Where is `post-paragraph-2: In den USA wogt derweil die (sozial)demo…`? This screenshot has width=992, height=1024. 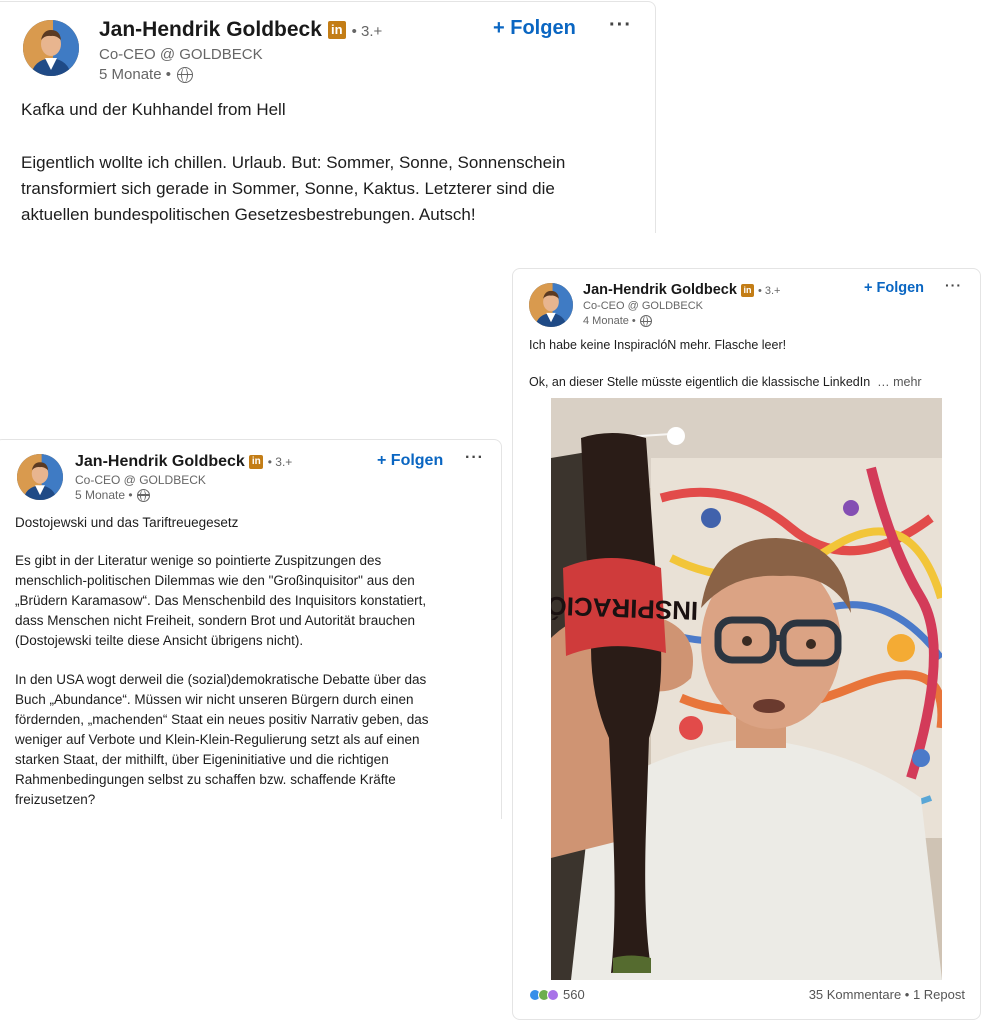
post-paragraph-2: In den USA wogt derweil die (sozial)demo… is located at coordinates (222, 739).